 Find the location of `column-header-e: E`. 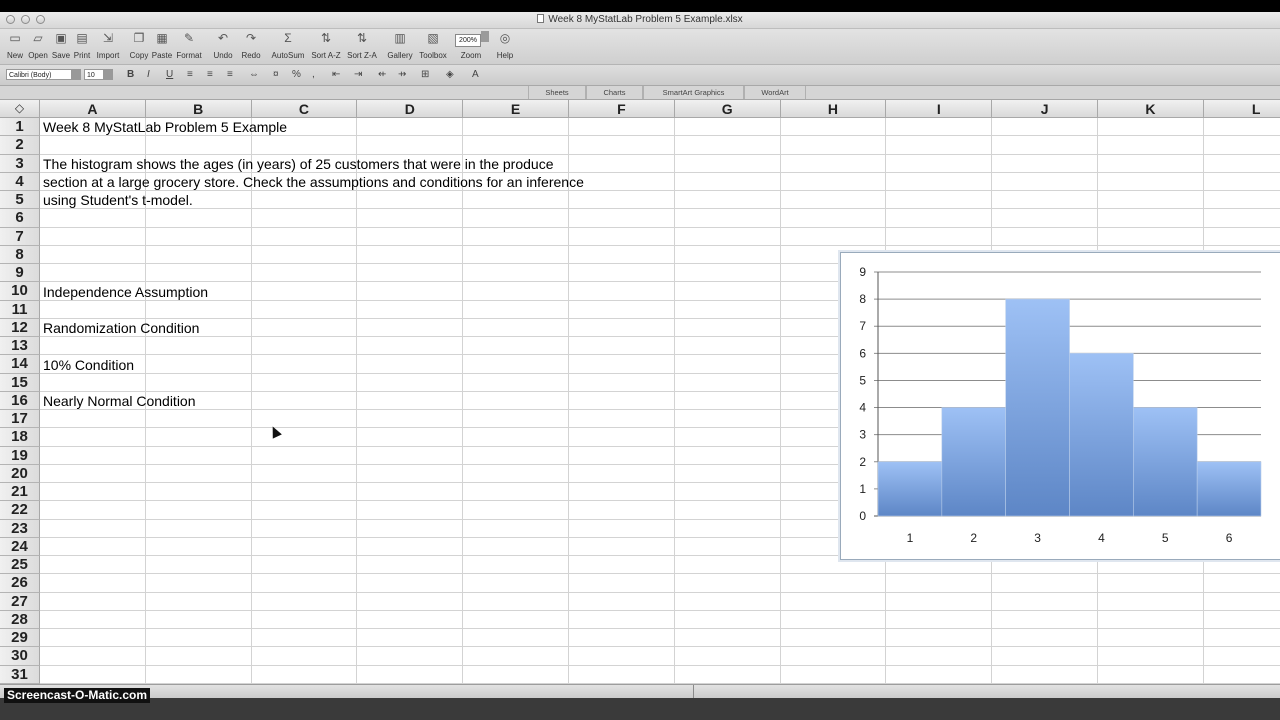

column-header-e: E is located at coordinates (516, 109).